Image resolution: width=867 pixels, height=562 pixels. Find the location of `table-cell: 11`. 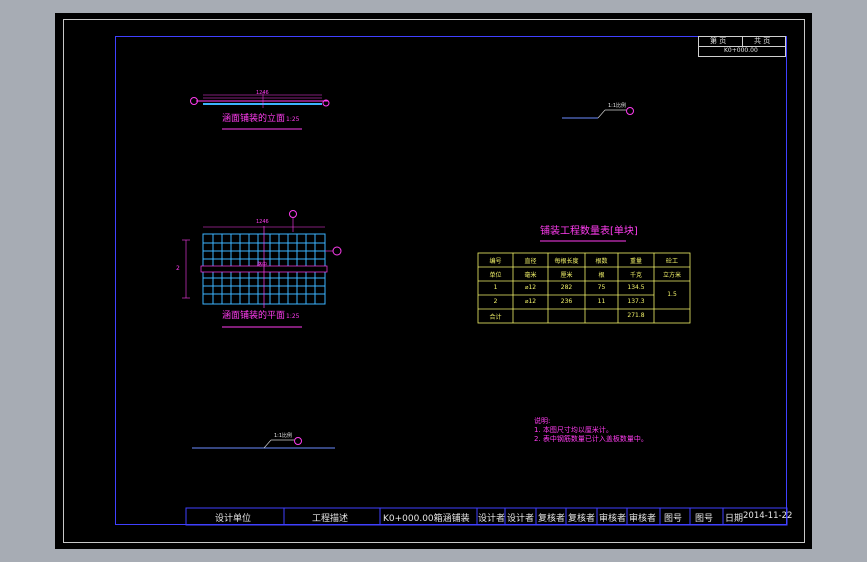

table-cell: 11 is located at coordinates (601, 301).